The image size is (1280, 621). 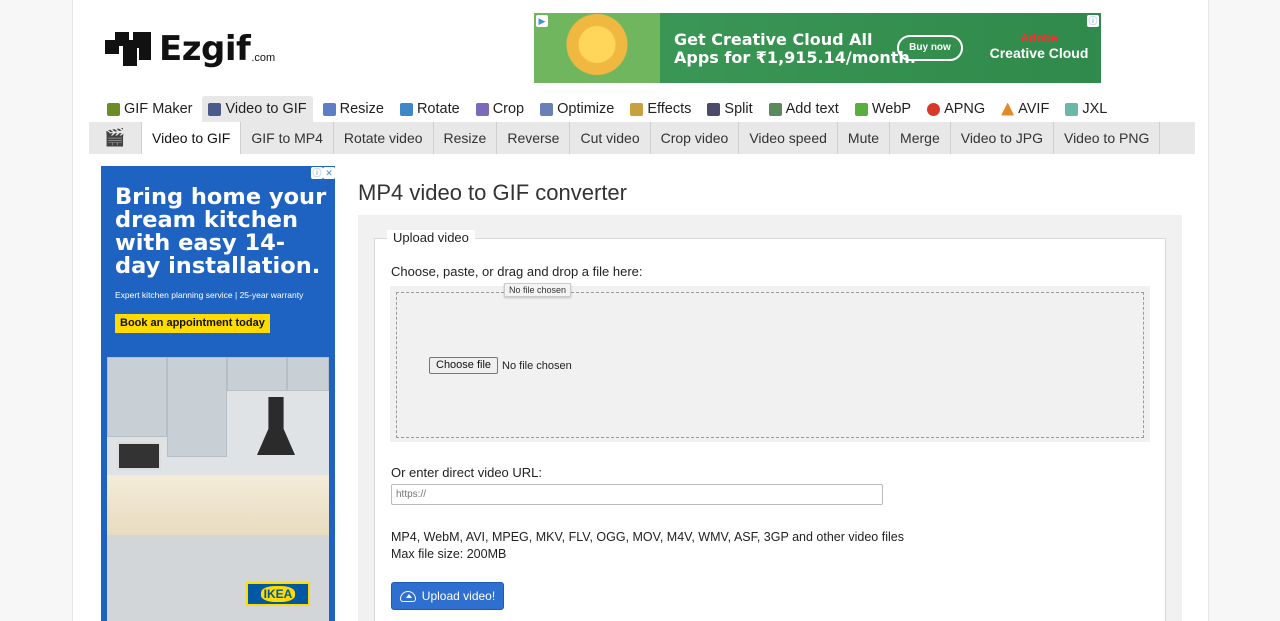 What do you see at coordinates (547, 109) in the screenshot?
I see `optimize-icon` at bounding box center [547, 109].